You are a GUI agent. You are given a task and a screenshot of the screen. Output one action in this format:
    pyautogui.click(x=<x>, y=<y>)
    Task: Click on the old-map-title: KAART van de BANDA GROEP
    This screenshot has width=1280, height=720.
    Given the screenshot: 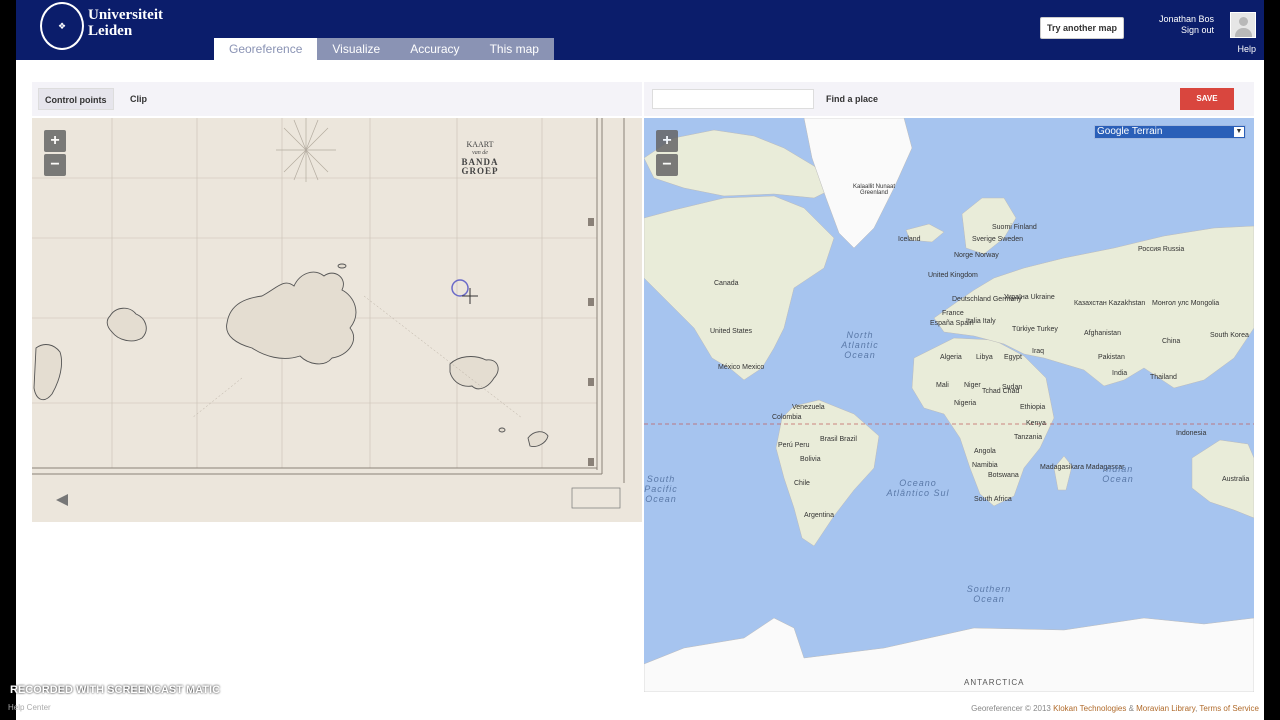 What is the action you would take?
    pyautogui.click(x=480, y=158)
    